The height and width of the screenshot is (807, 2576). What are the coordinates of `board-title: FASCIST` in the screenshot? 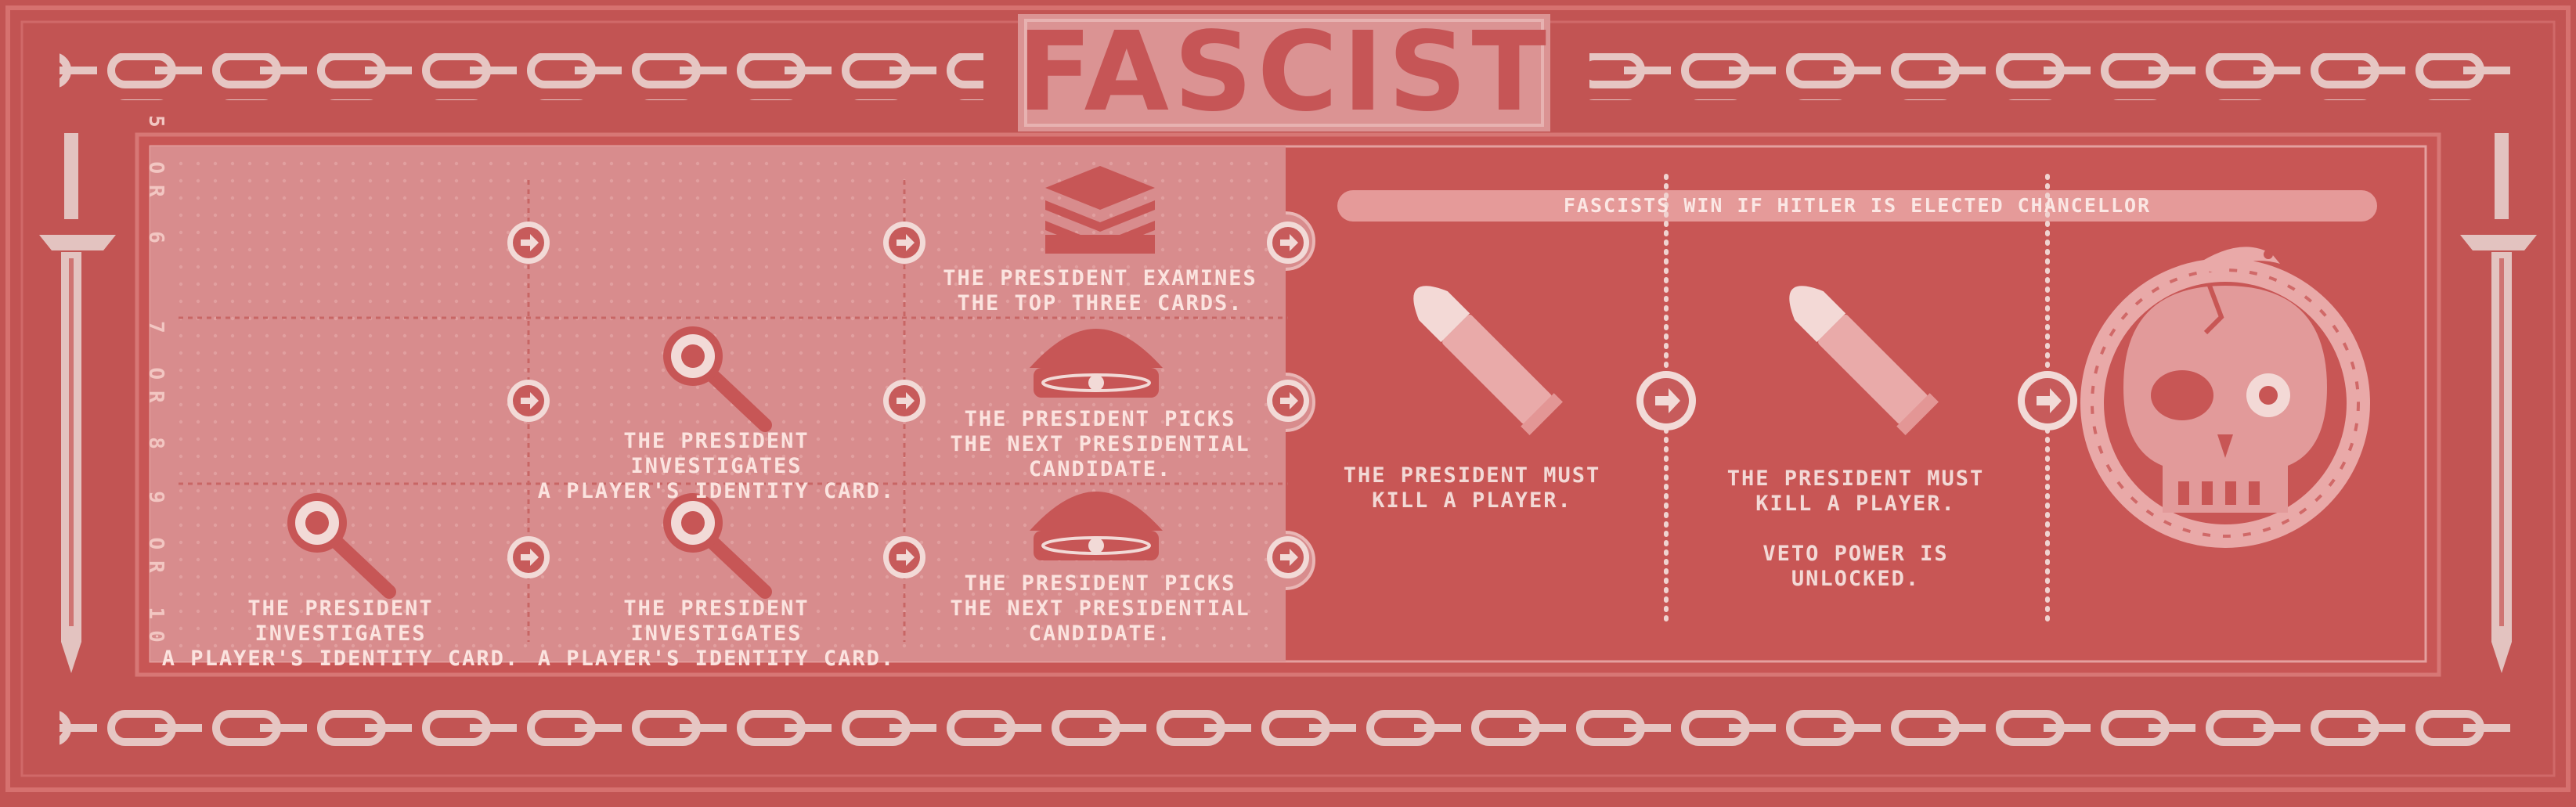 It's located at (1284, 73).